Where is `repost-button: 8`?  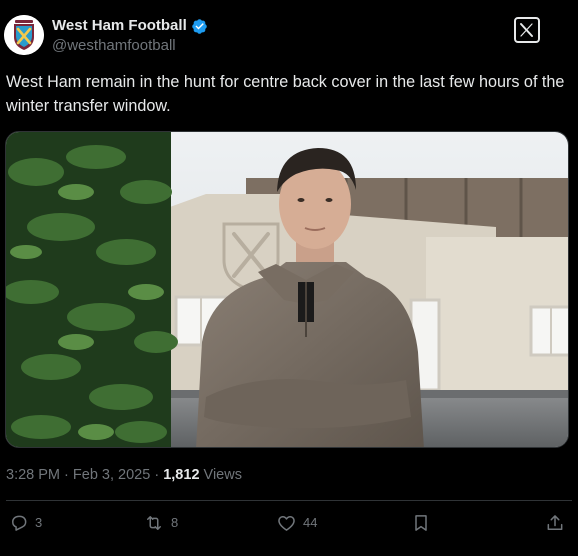
repost-button: 8 is located at coordinates (160, 523).